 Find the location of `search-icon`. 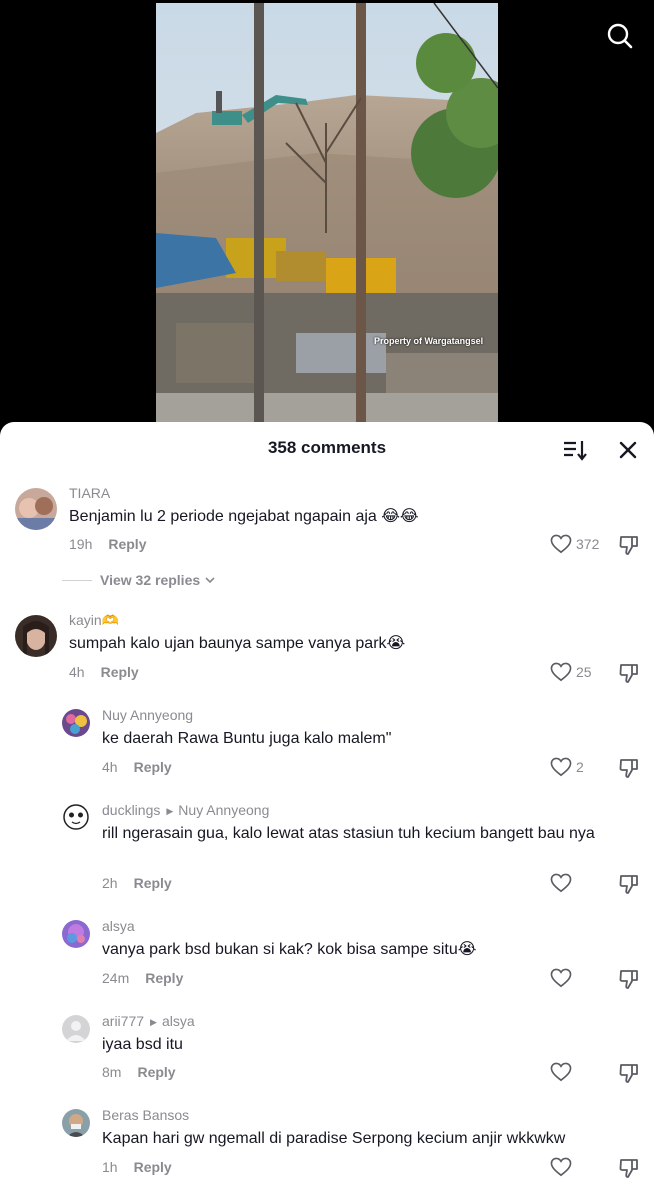

search-icon is located at coordinates (620, 36).